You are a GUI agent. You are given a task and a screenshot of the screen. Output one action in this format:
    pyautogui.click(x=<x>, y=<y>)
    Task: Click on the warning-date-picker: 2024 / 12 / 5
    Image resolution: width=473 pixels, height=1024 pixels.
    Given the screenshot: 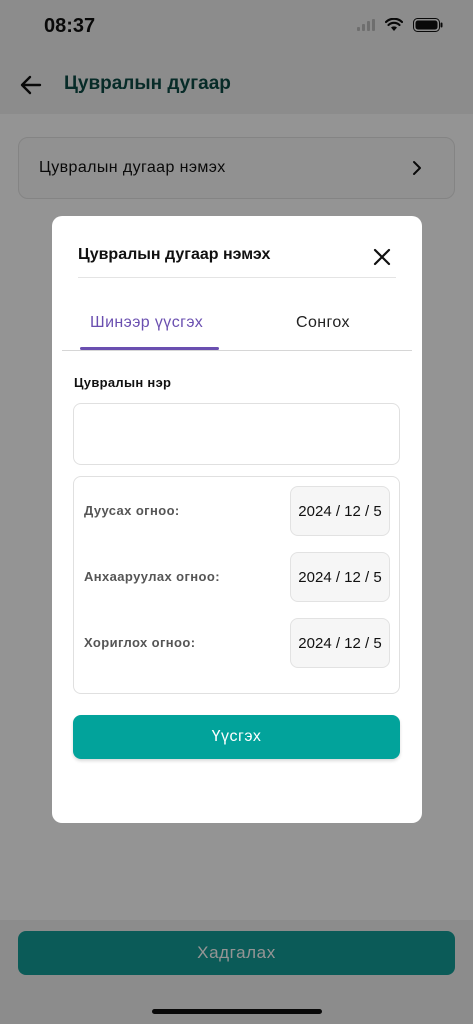 What is the action you would take?
    pyautogui.click(x=340, y=577)
    